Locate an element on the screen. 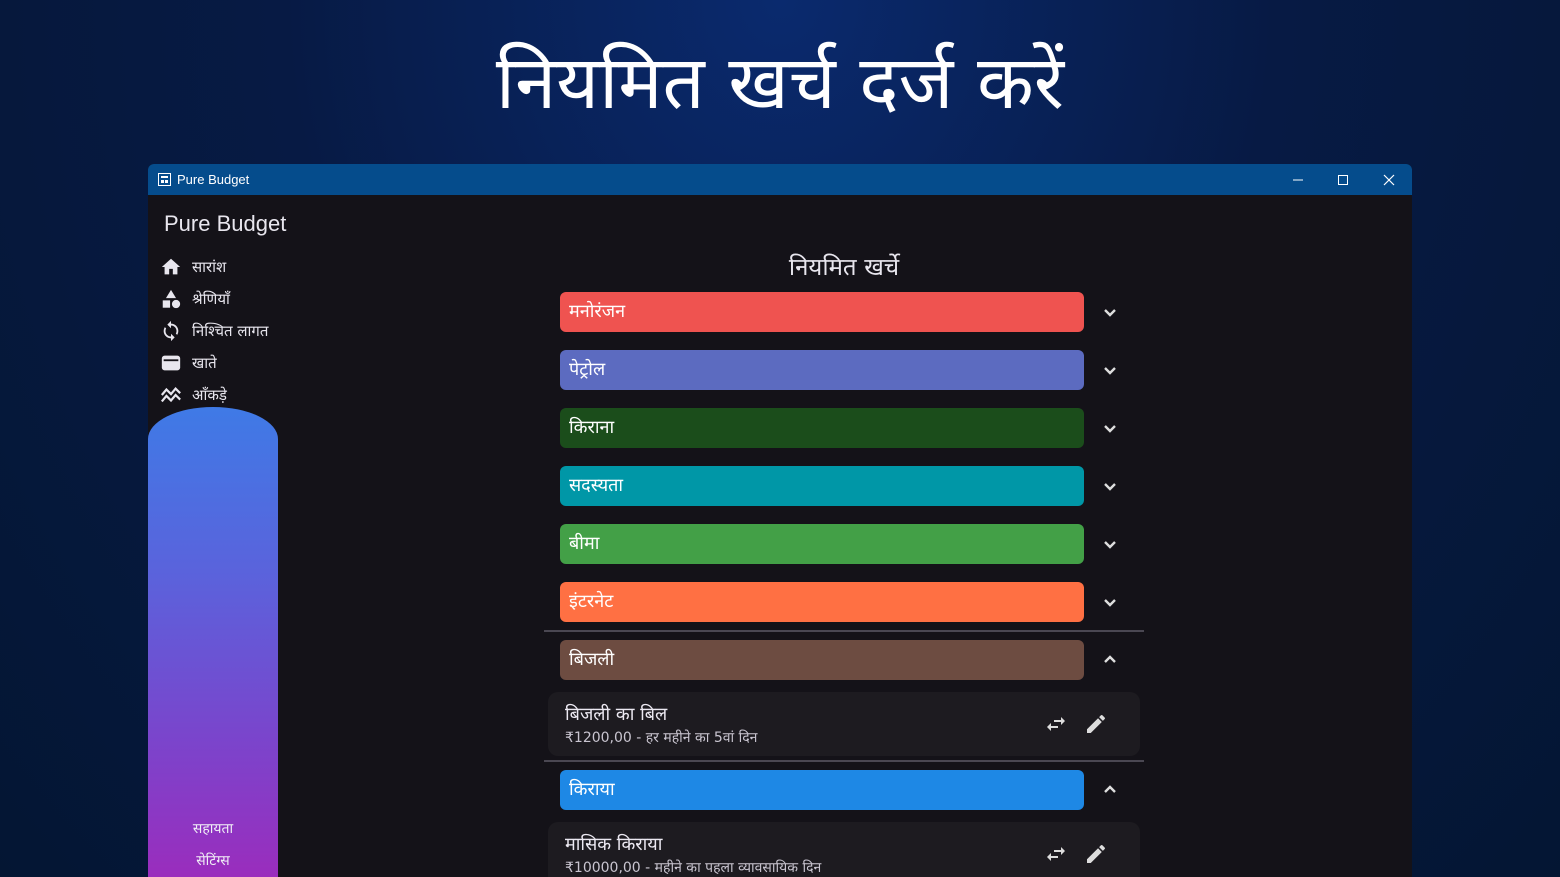 This screenshot has height=877, width=1560. sidebar-item-label: श्रेणियाँ is located at coordinates (211, 299).